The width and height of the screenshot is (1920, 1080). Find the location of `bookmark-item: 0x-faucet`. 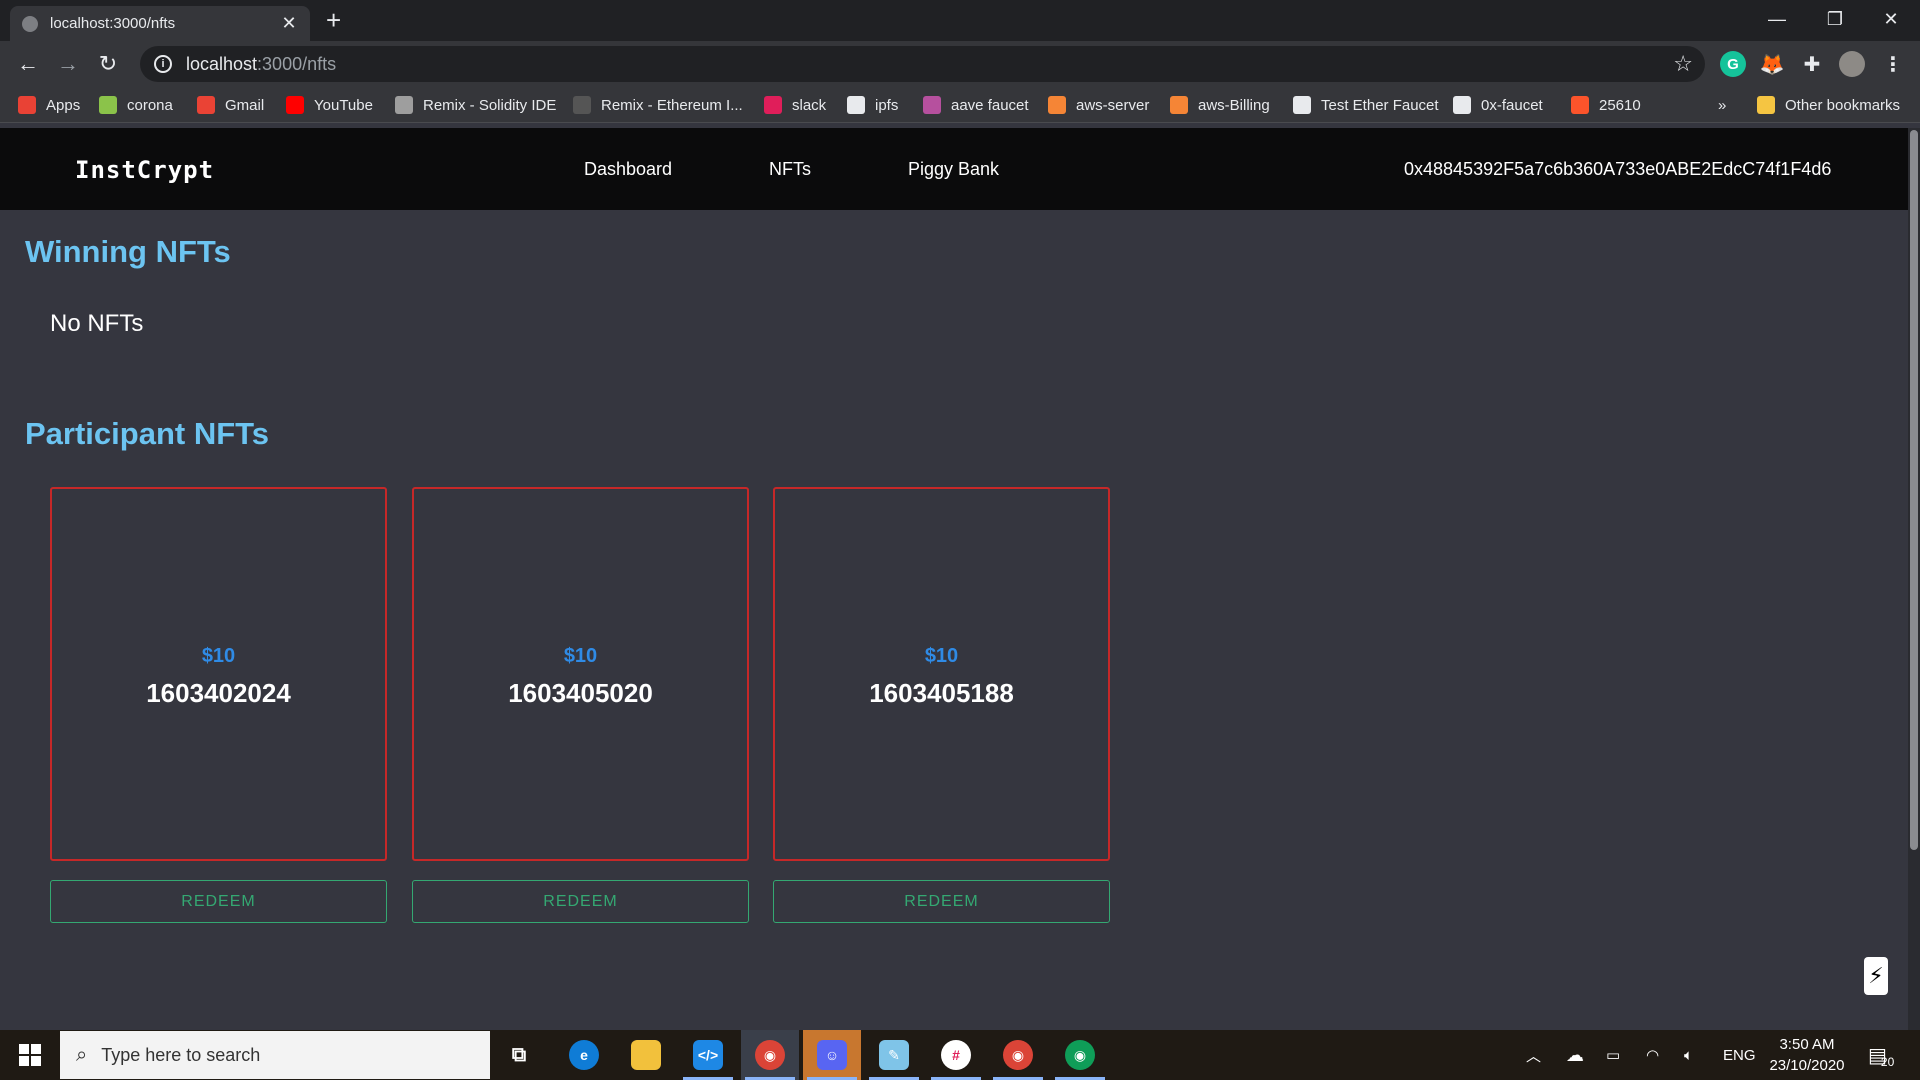

bookmark-item: 0x-faucet is located at coordinates (1498, 105).